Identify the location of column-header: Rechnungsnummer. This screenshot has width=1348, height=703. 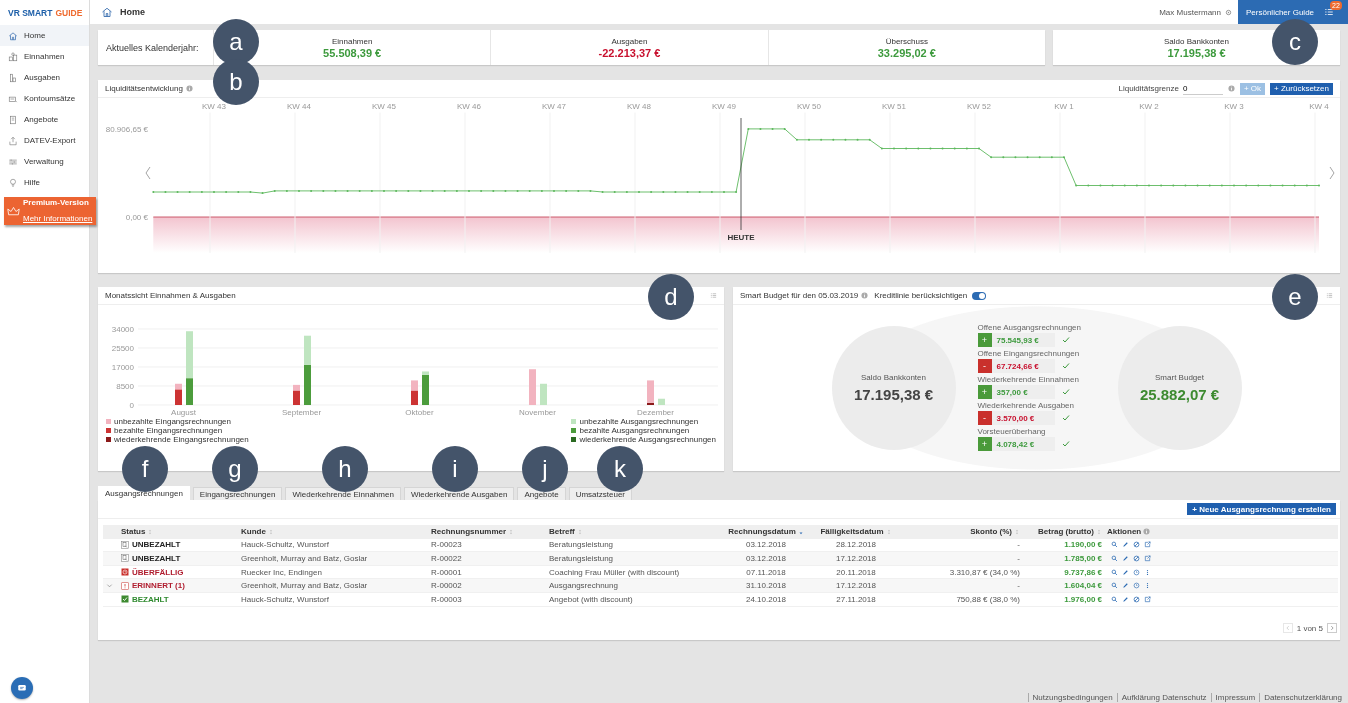
(469, 532).